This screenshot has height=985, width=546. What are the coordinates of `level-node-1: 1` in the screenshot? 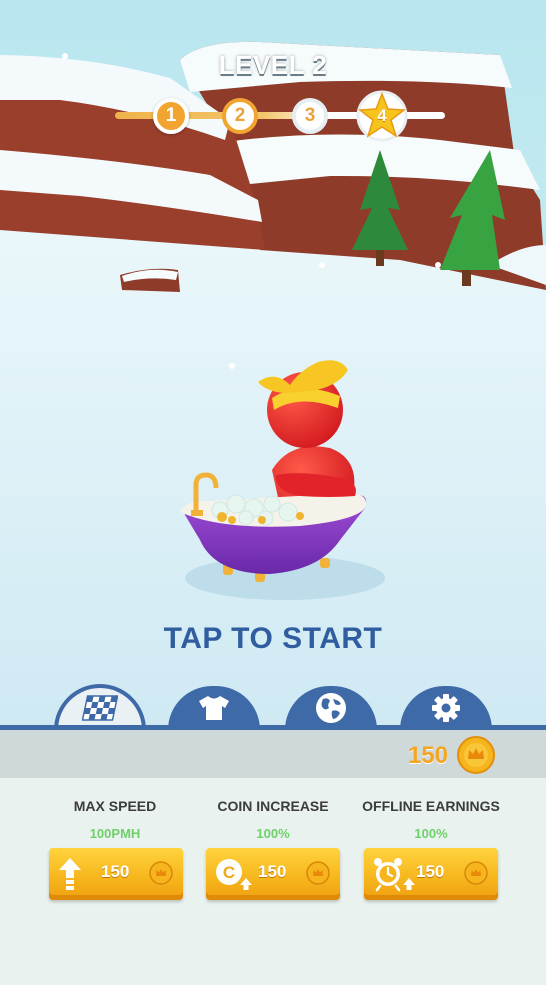 It's located at (171, 116).